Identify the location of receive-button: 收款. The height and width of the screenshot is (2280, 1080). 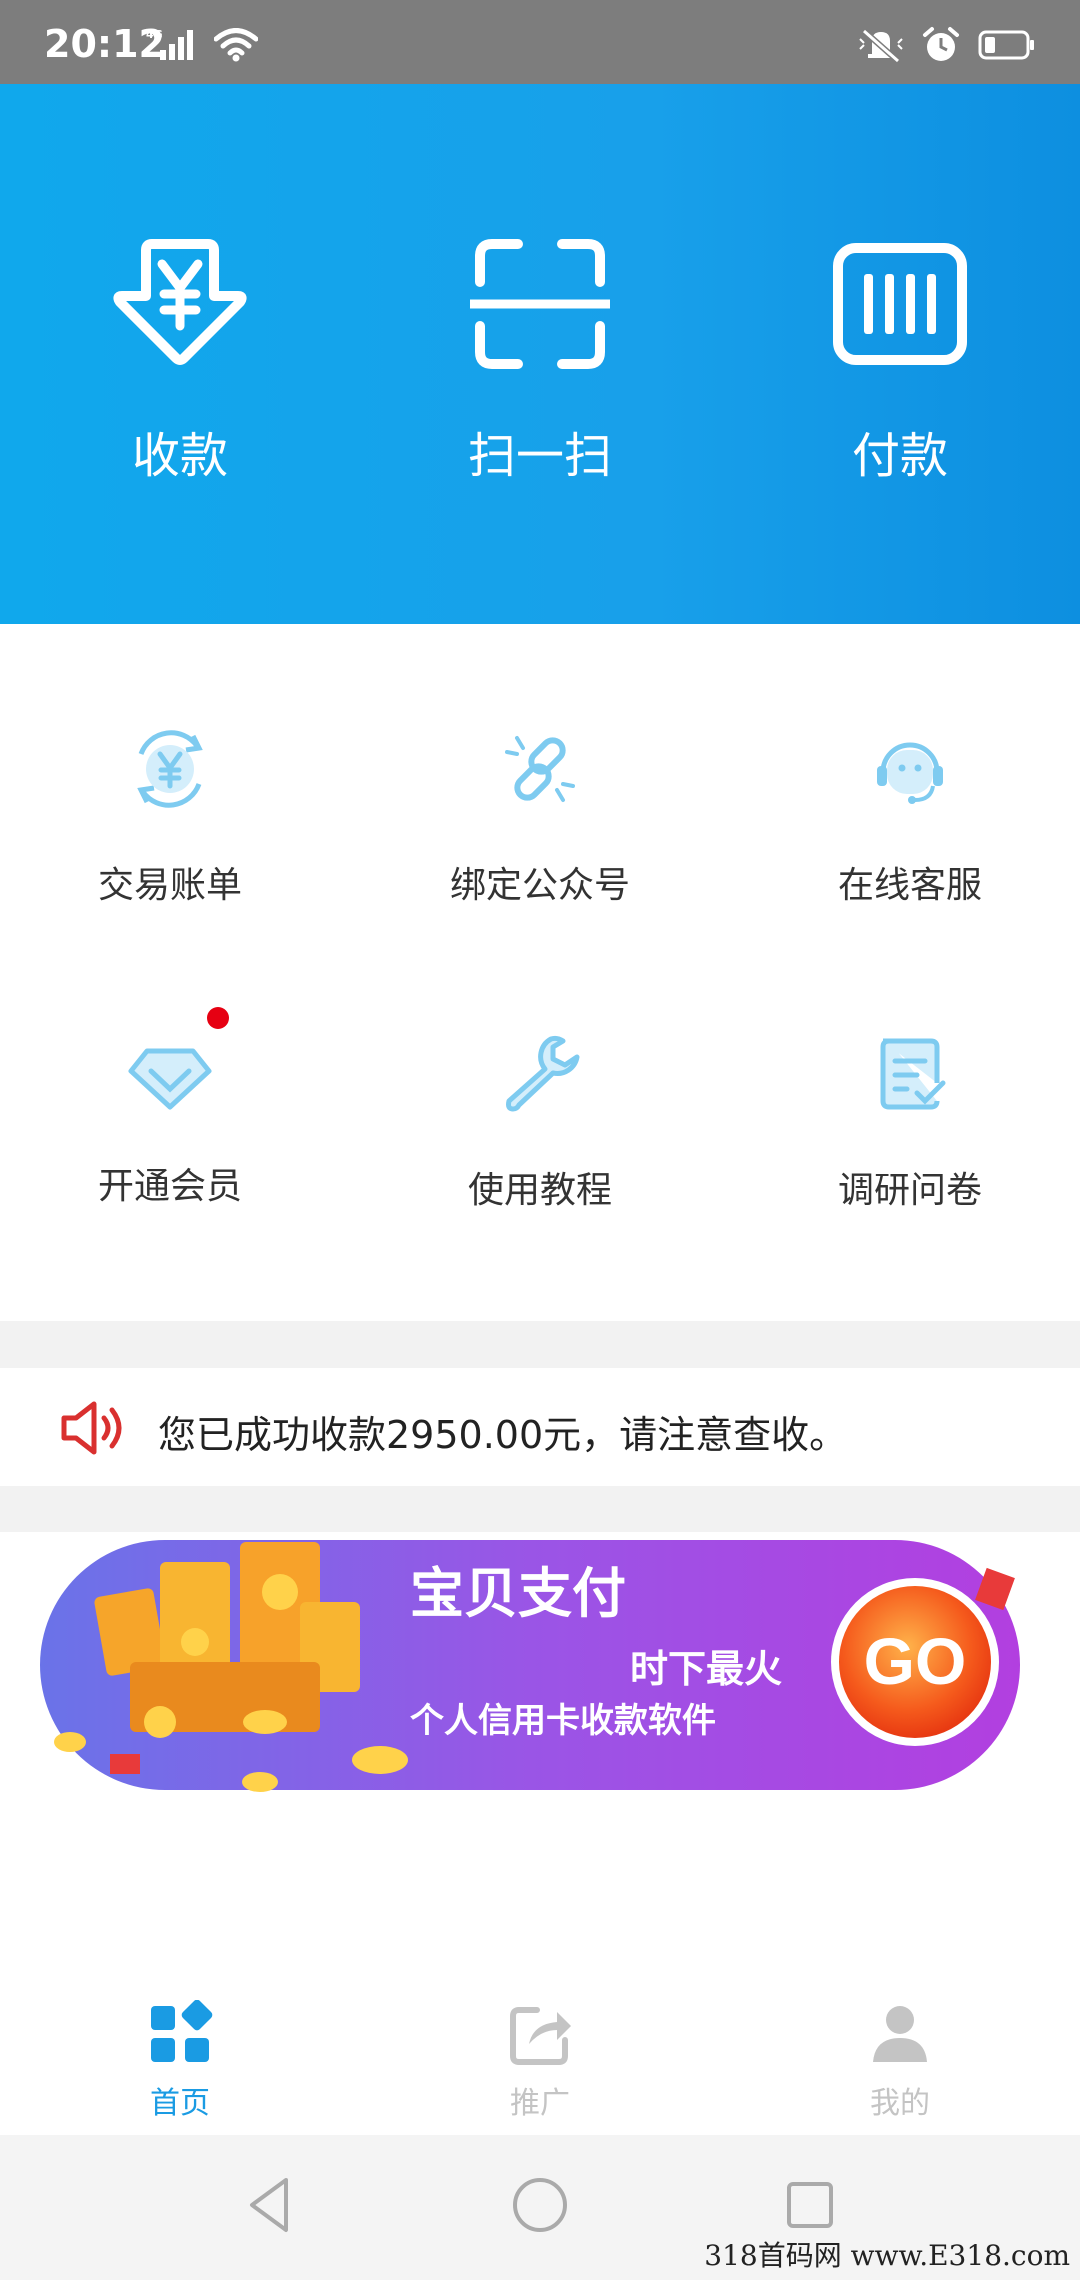
(180, 360).